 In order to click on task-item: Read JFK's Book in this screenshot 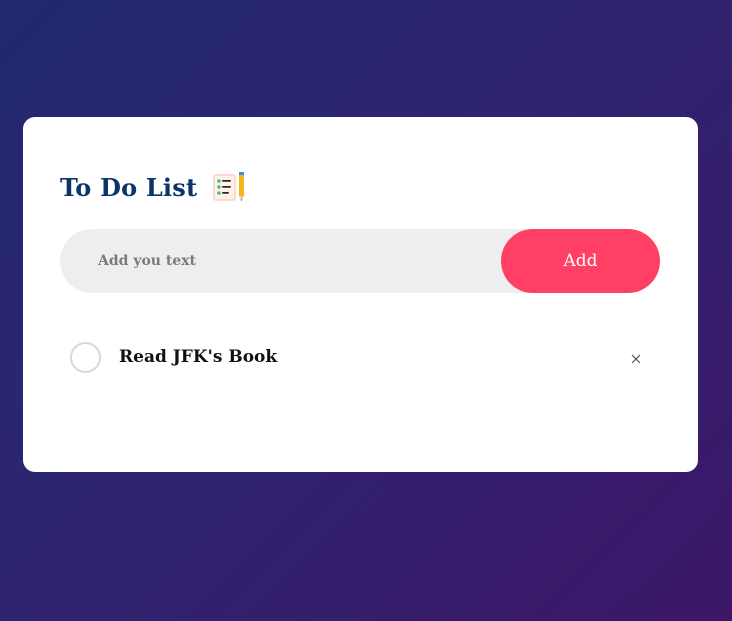, I will do `click(360, 357)`.